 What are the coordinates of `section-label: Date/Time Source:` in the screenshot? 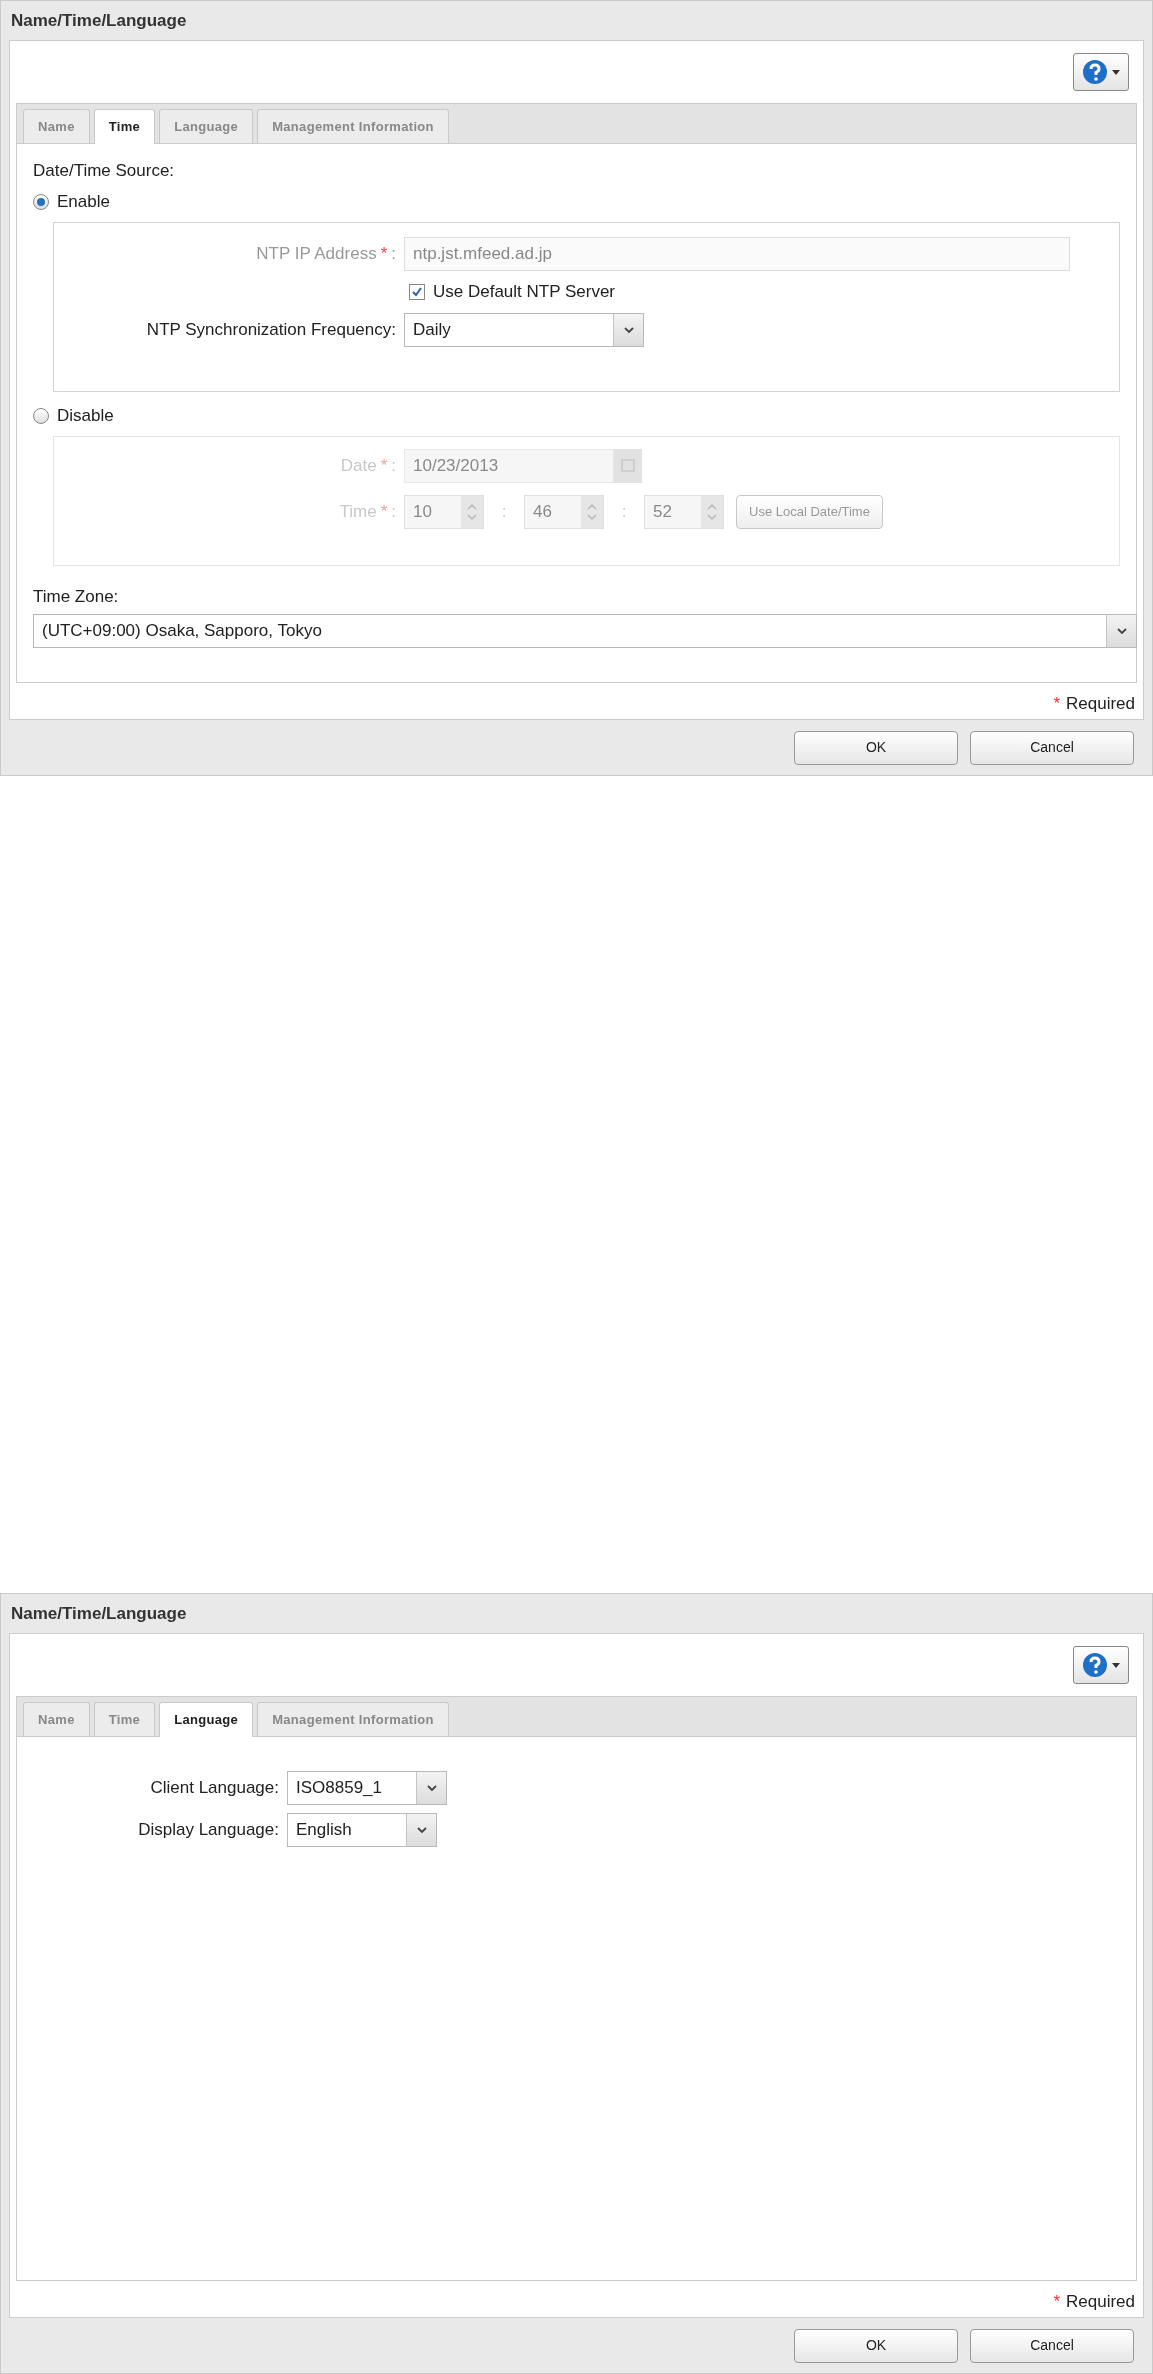 It's located at (104, 171).